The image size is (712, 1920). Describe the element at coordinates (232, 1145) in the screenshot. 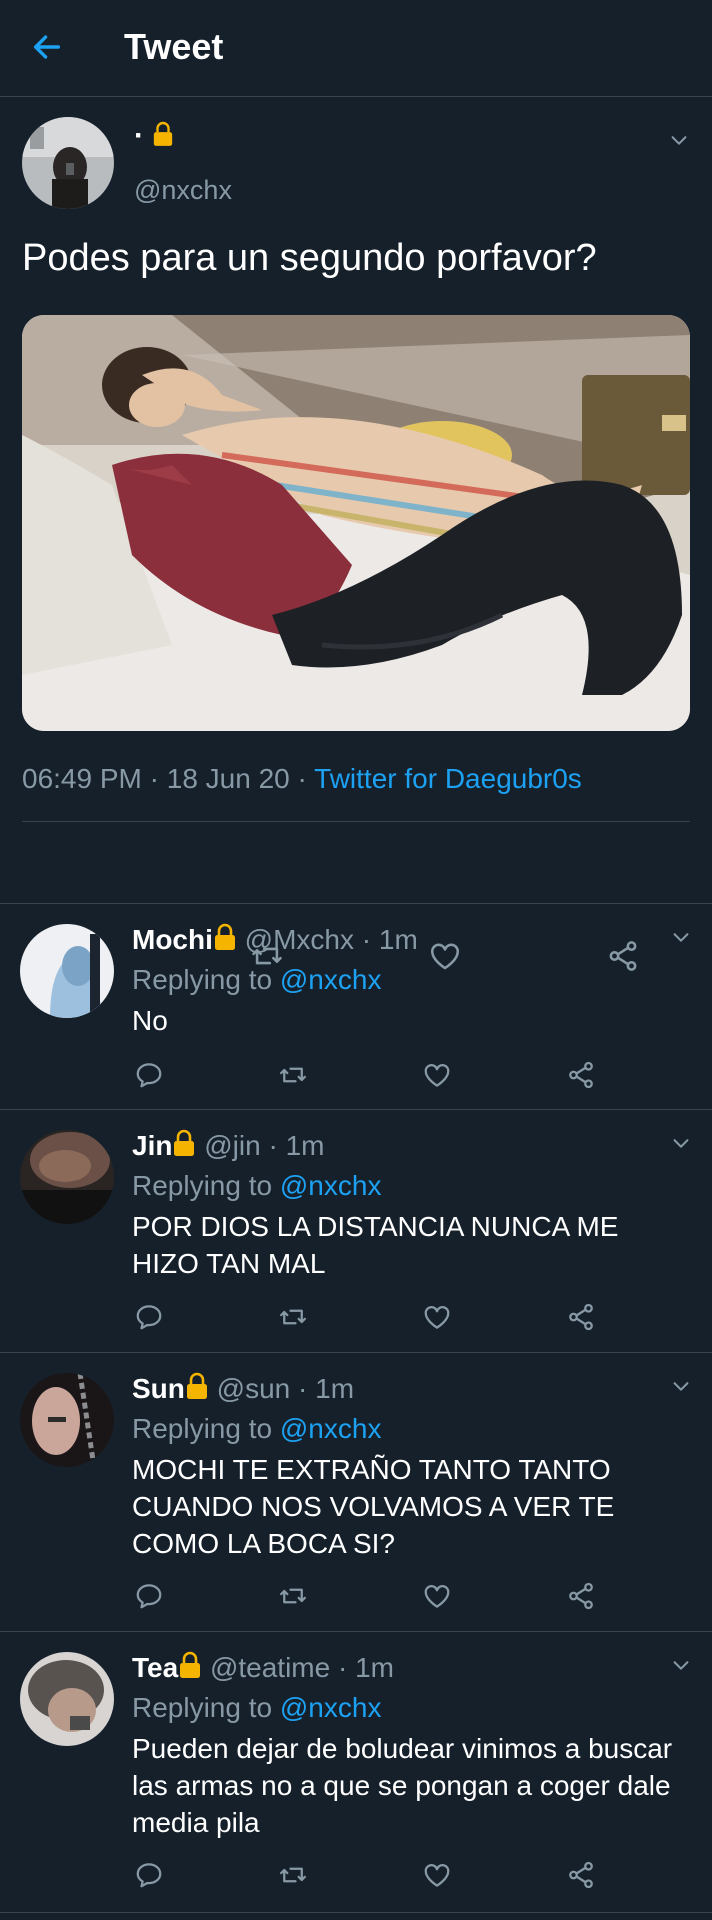

I see `reply-author-handle: @jin` at that location.